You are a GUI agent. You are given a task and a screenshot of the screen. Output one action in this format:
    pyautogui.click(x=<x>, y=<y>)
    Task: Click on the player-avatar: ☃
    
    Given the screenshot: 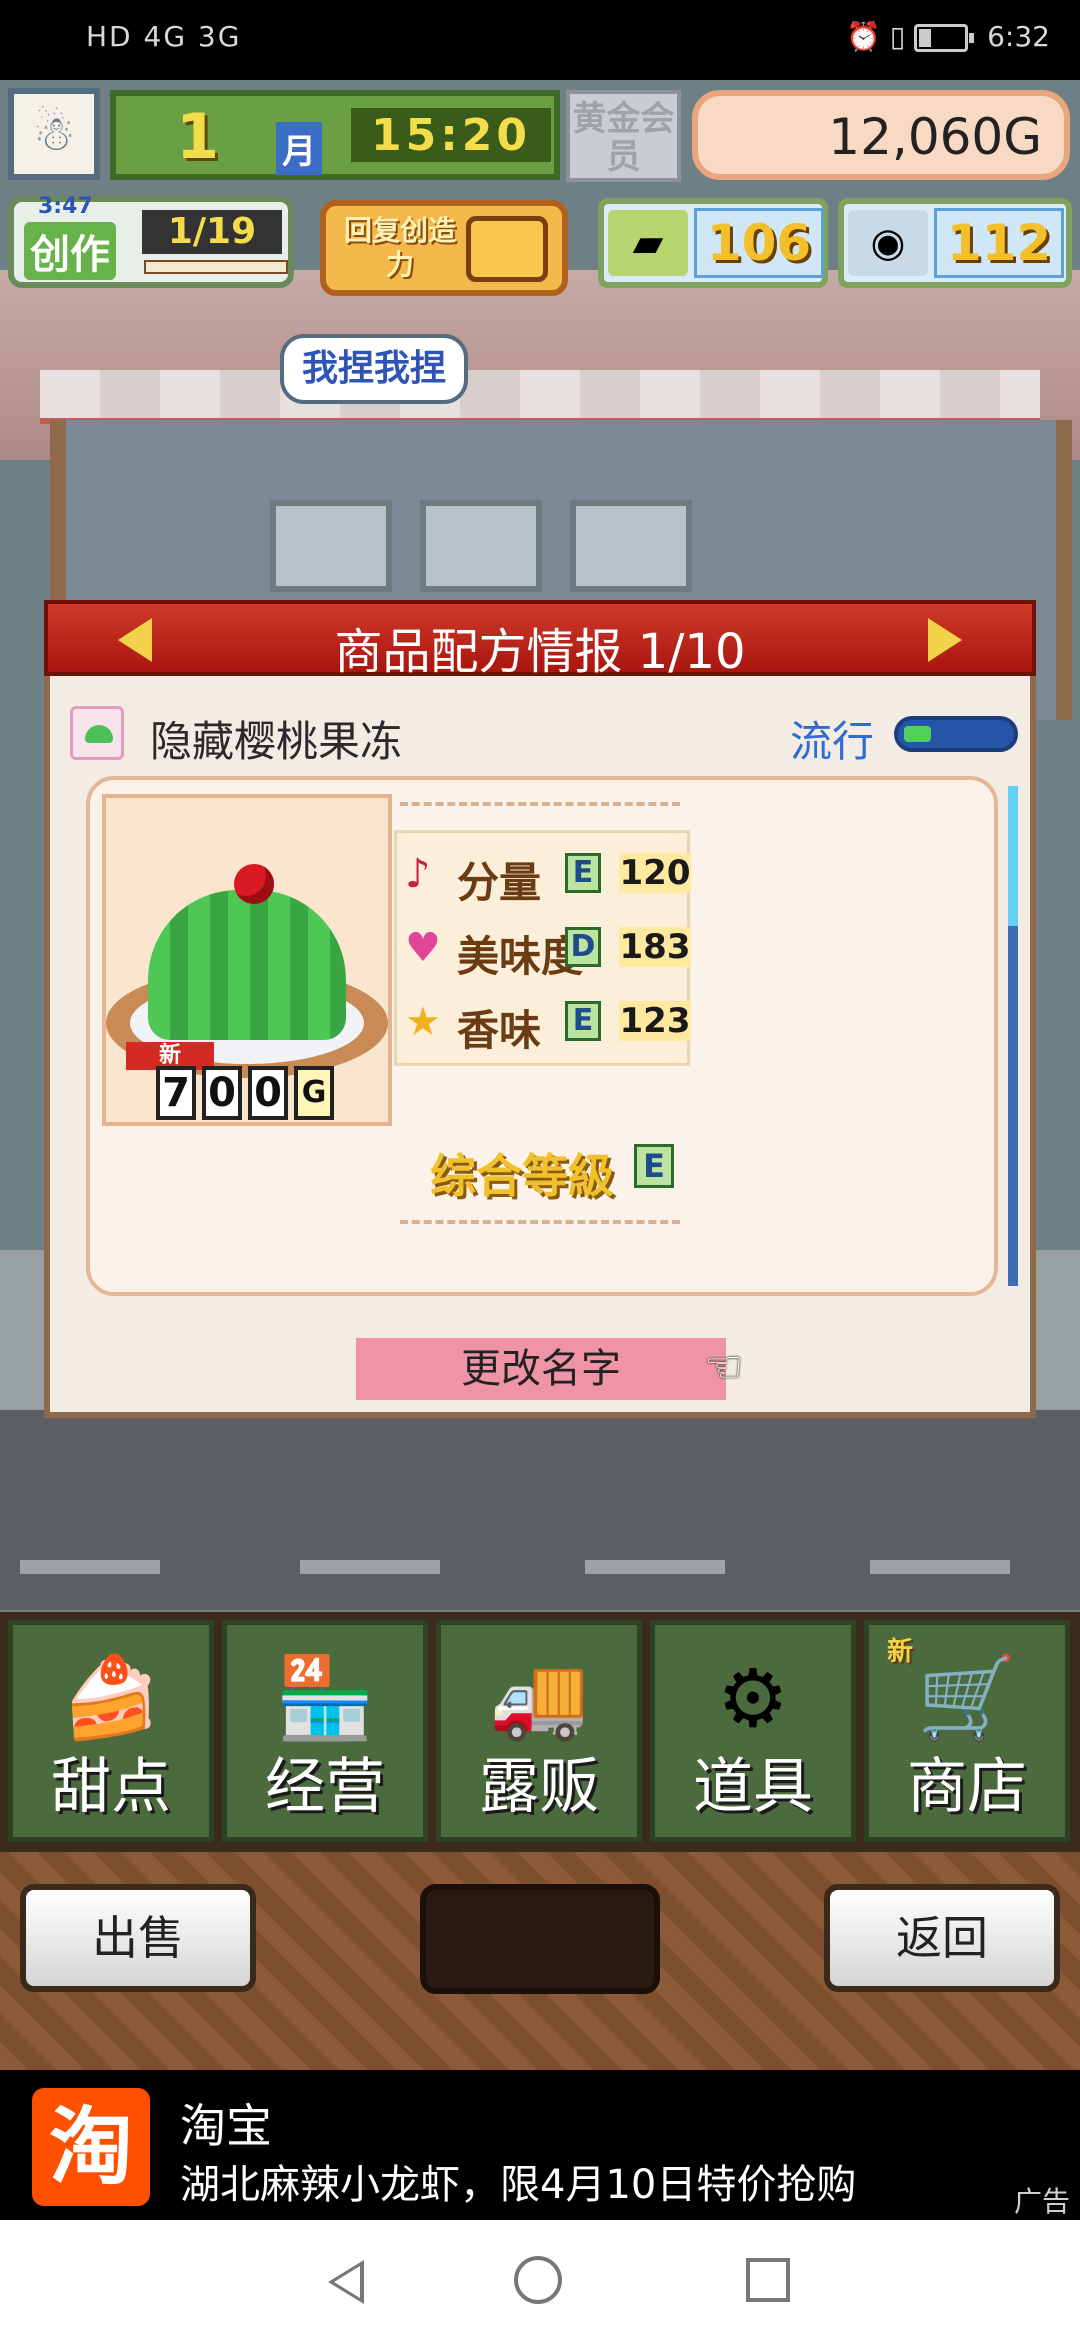 What is the action you would take?
    pyautogui.click(x=54, y=134)
    